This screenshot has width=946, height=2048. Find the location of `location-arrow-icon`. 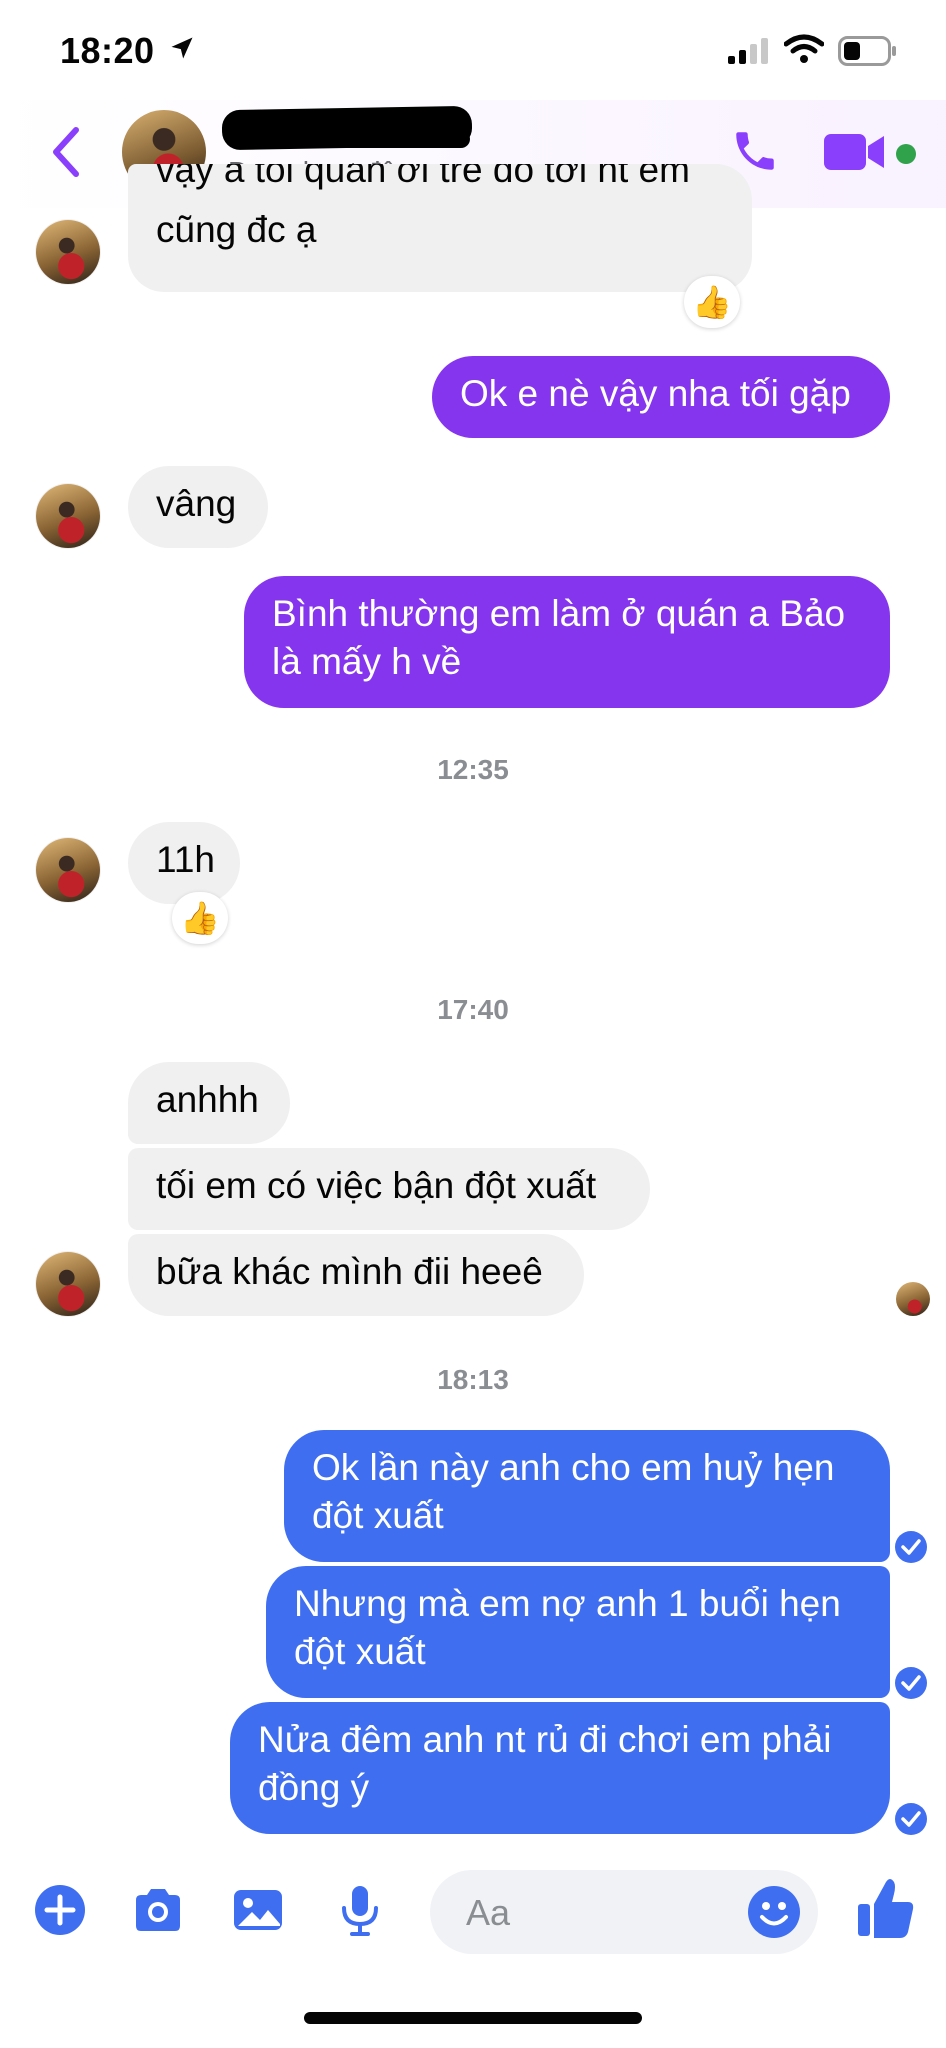

location-arrow-icon is located at coordinates (182, 48).